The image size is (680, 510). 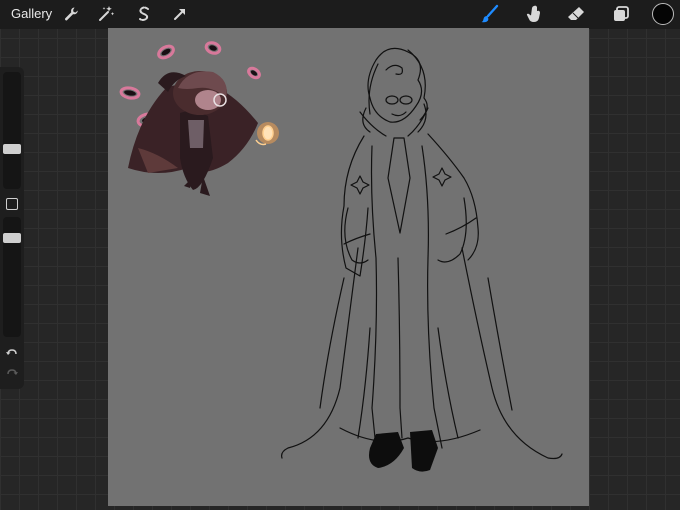 I want to click on undo-icon, so click(x=12, y=354).